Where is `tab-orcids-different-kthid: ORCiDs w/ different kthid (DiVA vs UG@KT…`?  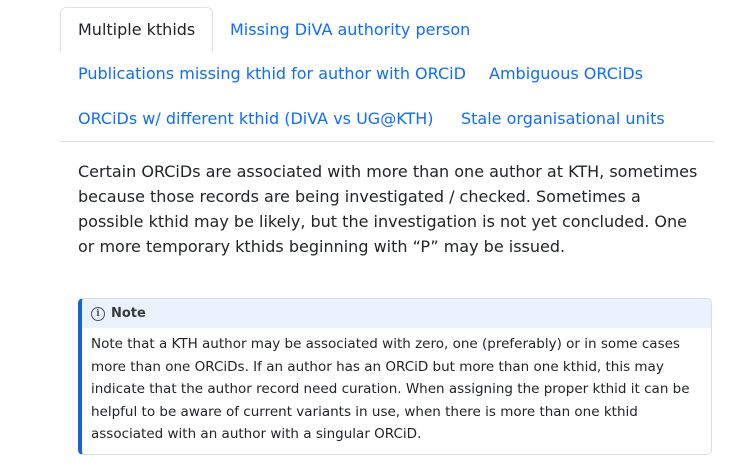
tab-orcids-different-kthid: ORCiDs w/ different kthid (DiVA vs UG@KT… is located at coordinates (256, 119).